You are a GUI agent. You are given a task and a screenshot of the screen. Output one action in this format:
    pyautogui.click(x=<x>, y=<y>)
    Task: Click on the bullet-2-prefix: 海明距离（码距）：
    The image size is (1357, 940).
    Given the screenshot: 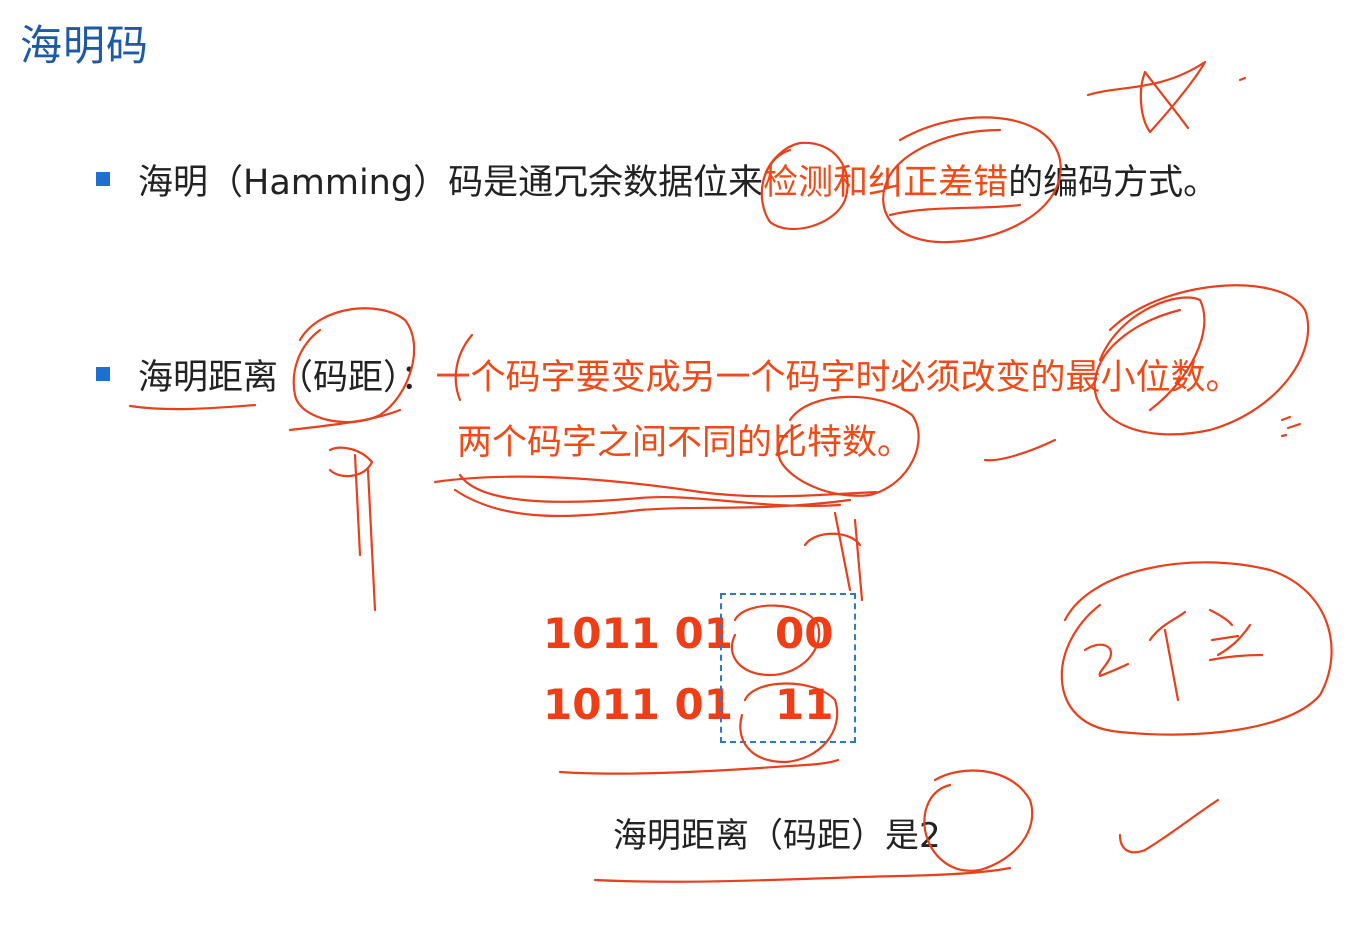 What is the action you would take?
    pyautogui.click(x=287, y=378)
    